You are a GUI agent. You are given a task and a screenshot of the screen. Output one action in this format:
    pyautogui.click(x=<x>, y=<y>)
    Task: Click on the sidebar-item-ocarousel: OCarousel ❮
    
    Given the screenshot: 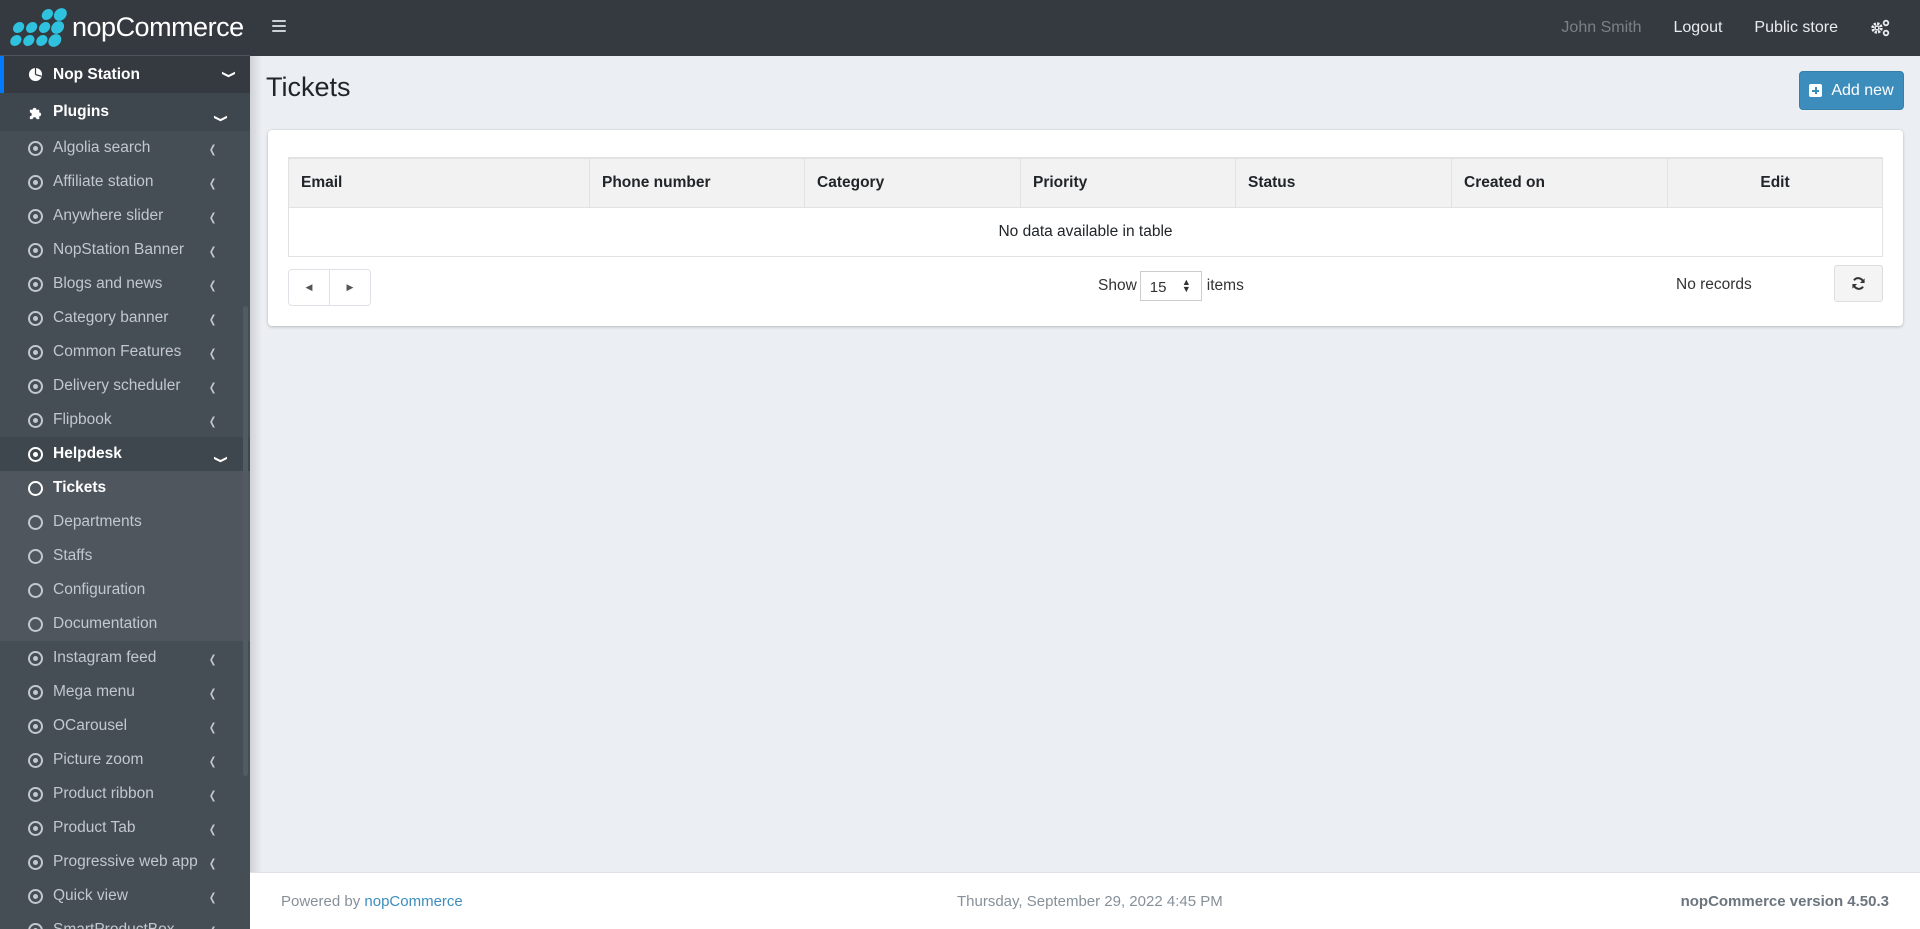 What is the action you would take?
    pyautogui.click(x=125, y=726)
    